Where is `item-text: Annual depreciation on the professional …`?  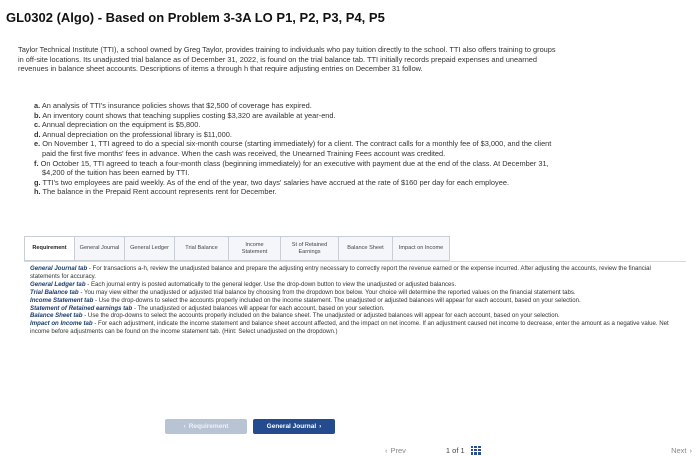 item-text: Annual depreciation on the professional … is located at coordinates (137, 134).